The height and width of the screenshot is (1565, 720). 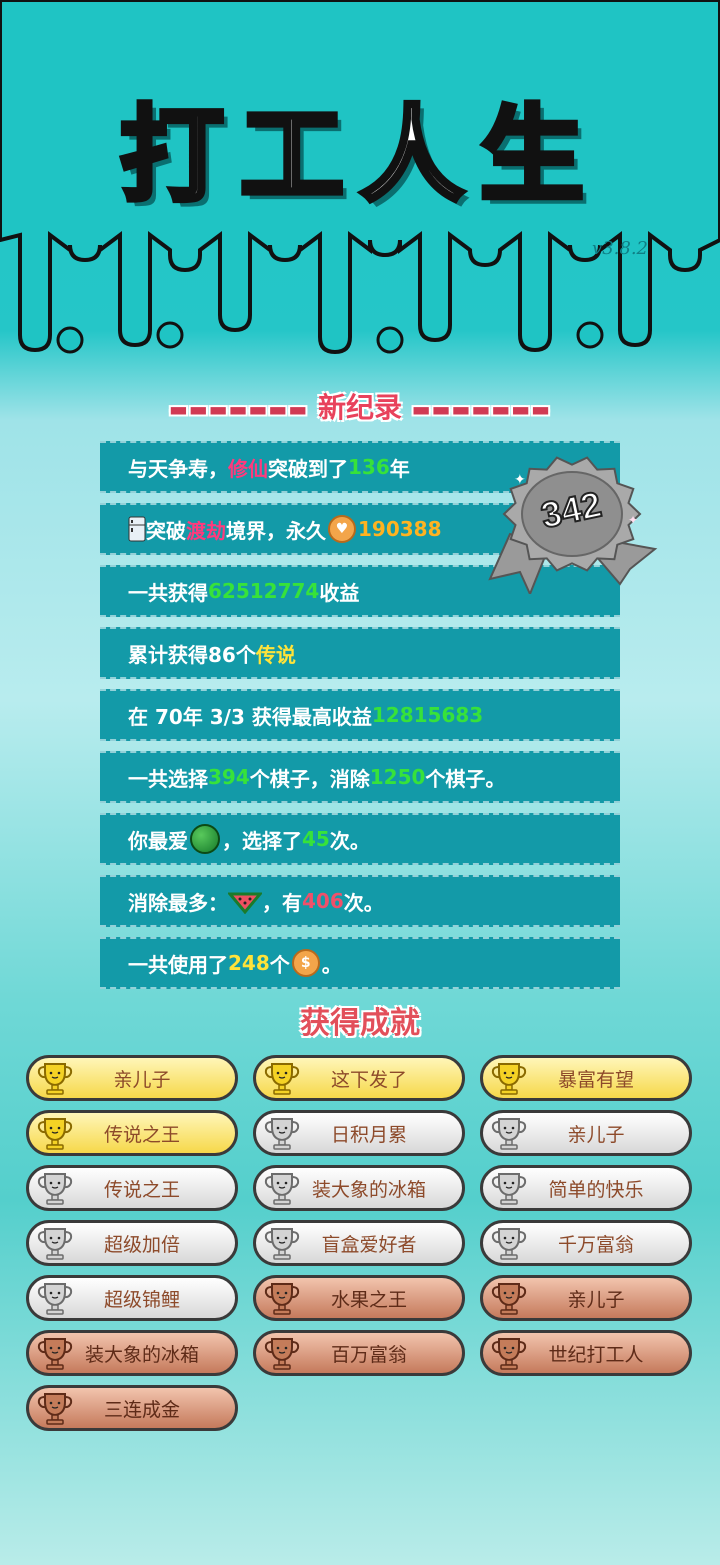 What do you see at coordinates (368, 1079) in the screenshot?
I see `achievement-label: 这下发了` at bounding box center [368, 1079].